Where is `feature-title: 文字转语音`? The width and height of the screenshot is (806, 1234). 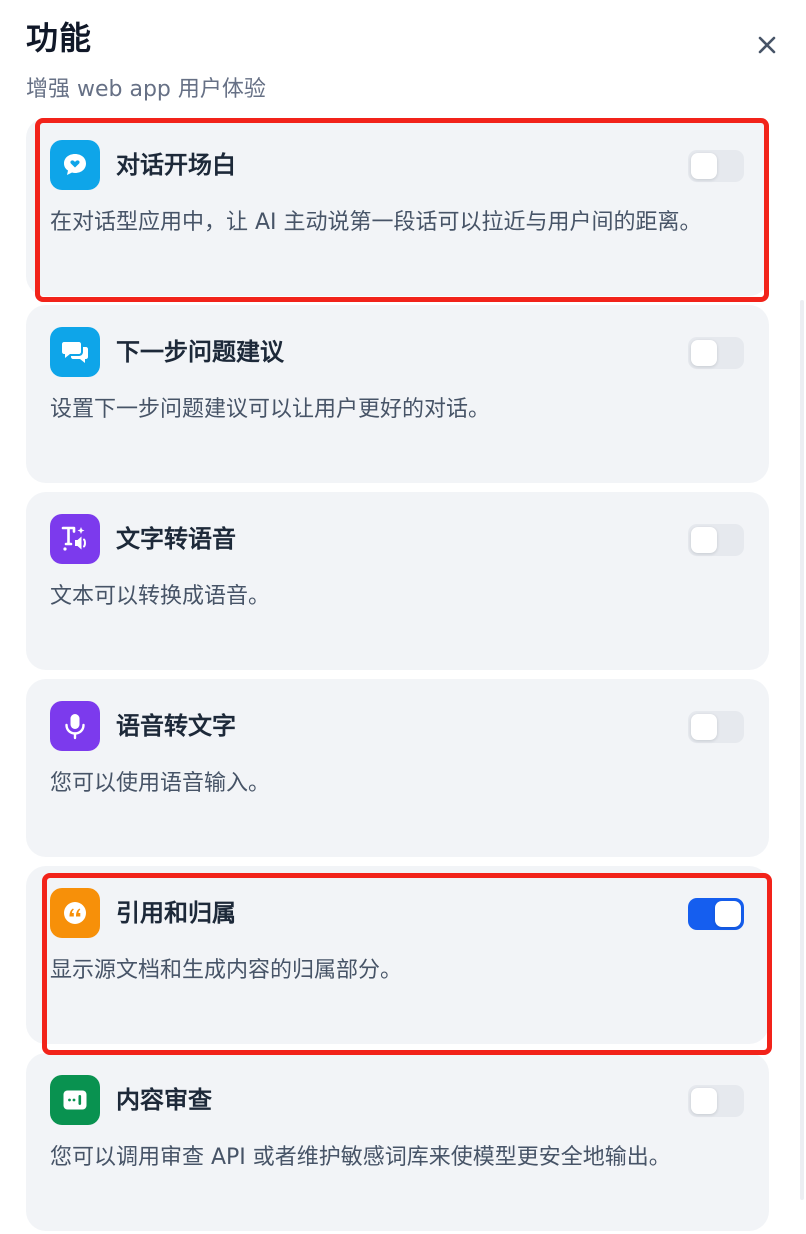 feature-title: 文字转语音 is located at coordinates (176, 539).